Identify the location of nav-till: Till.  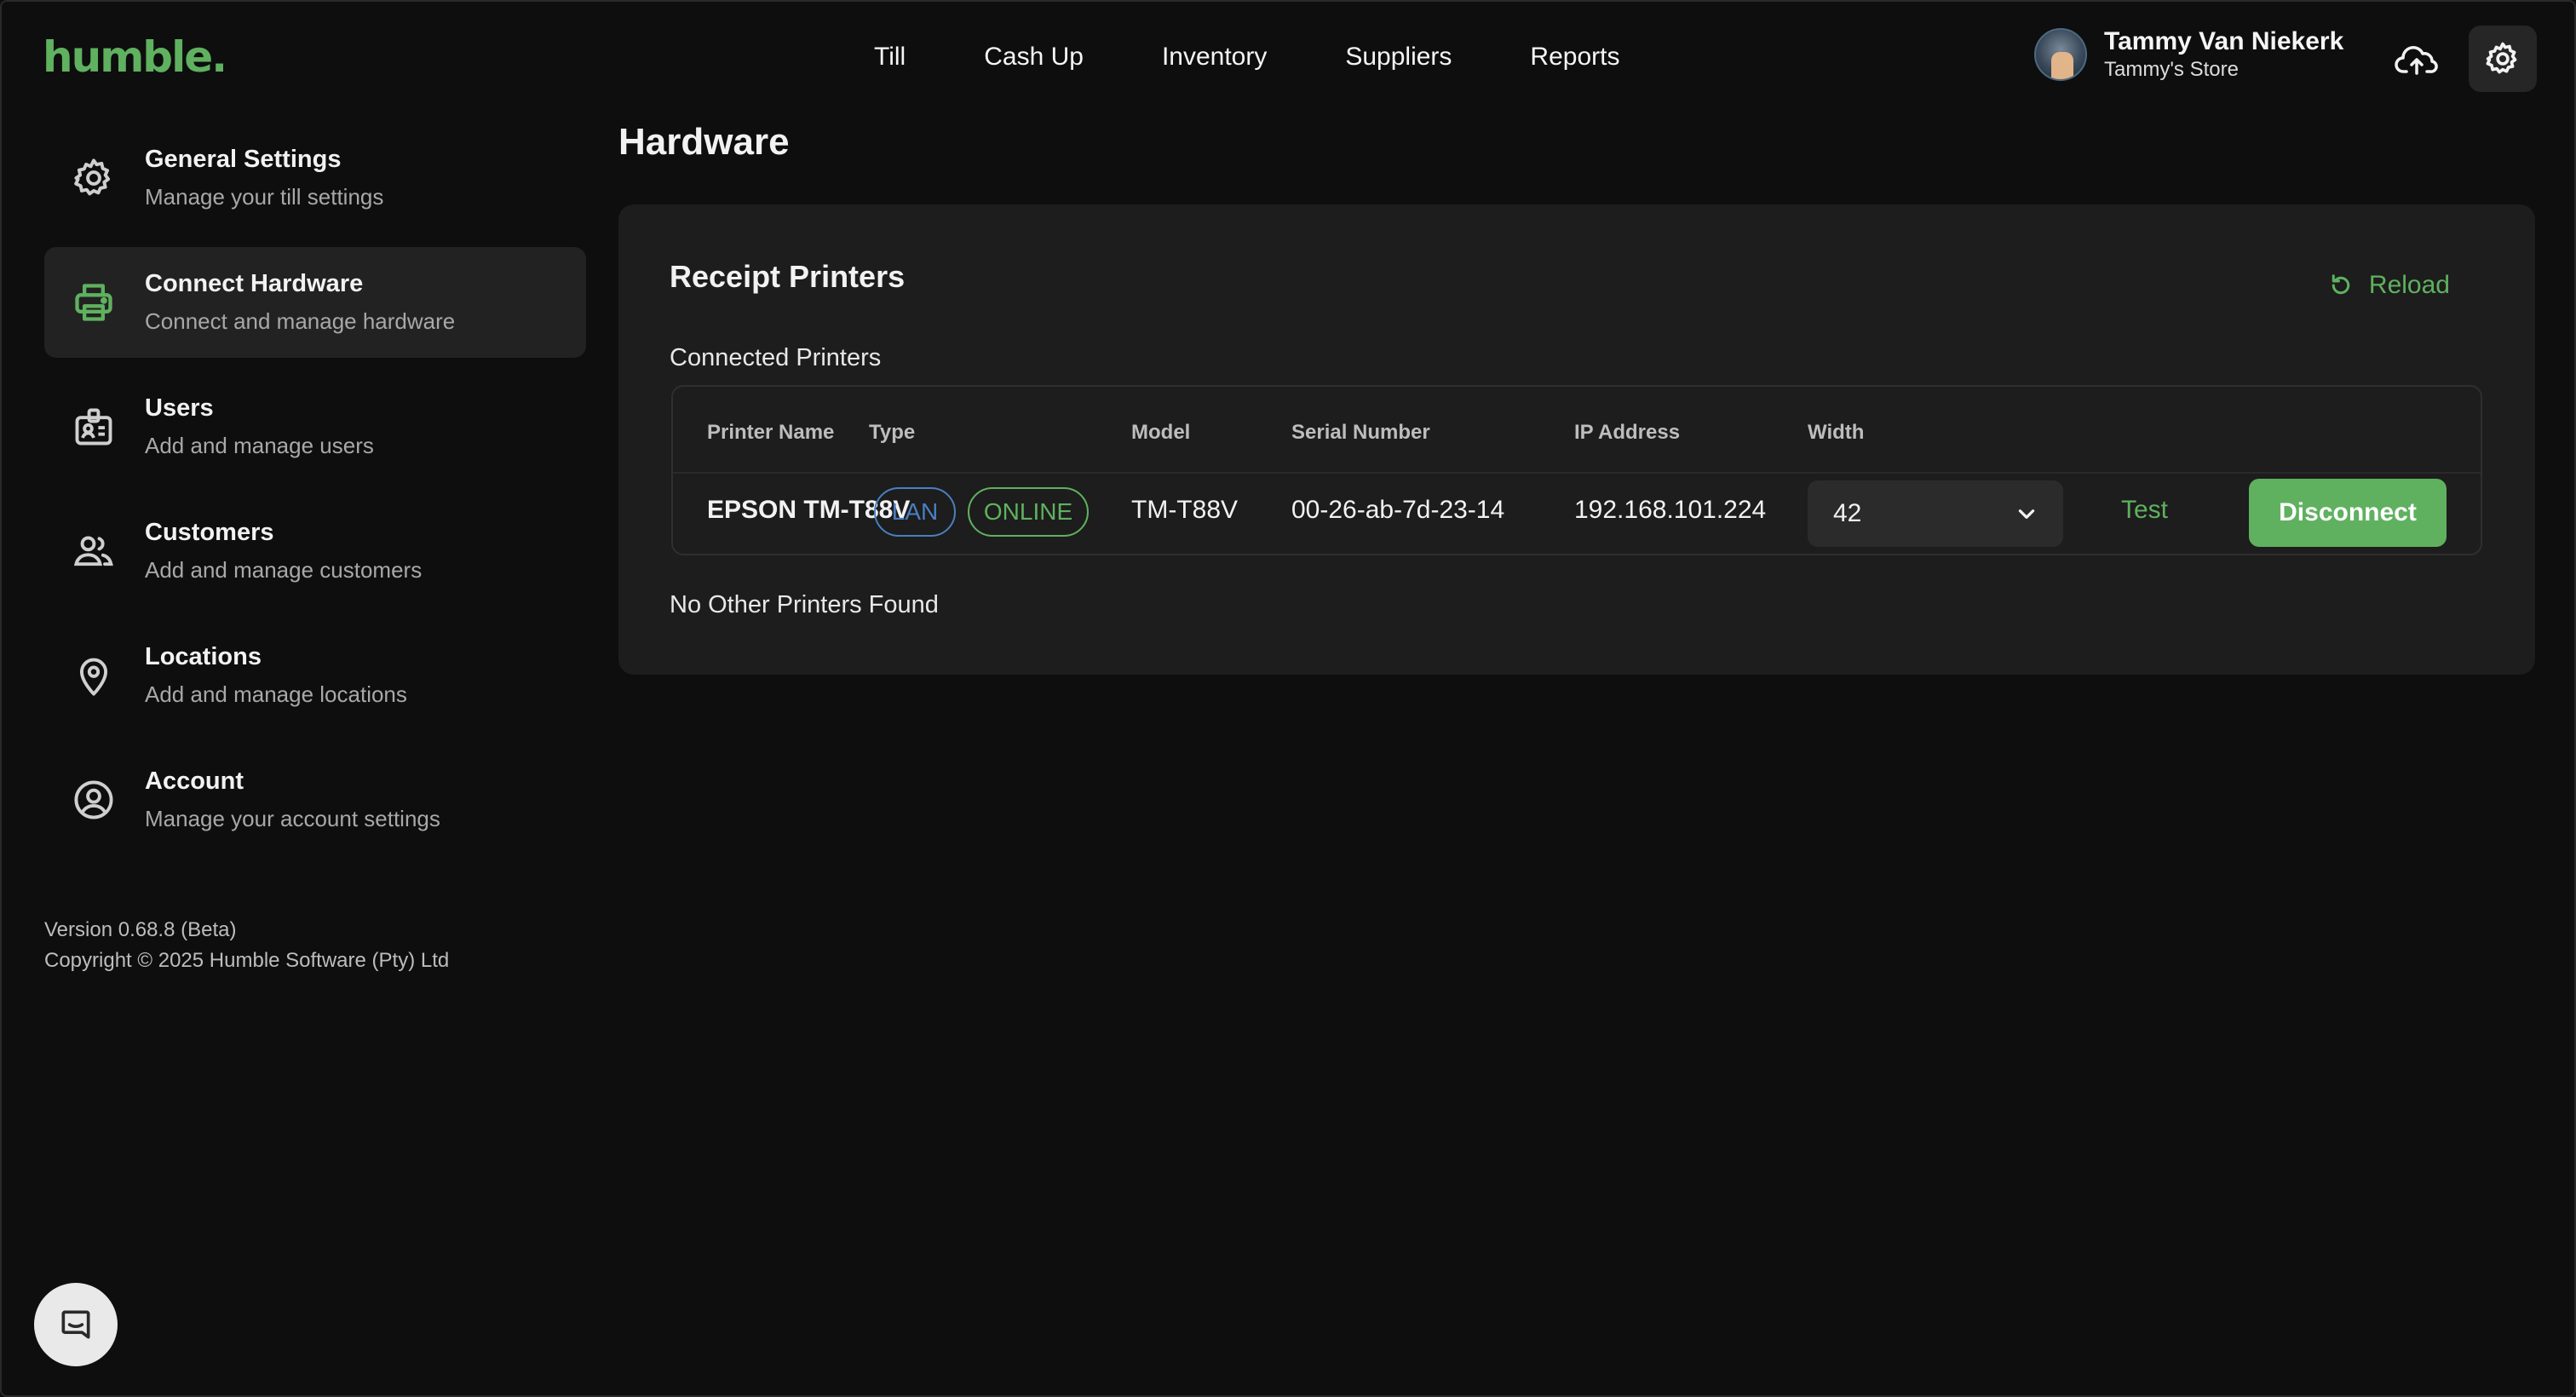
(900, 57).